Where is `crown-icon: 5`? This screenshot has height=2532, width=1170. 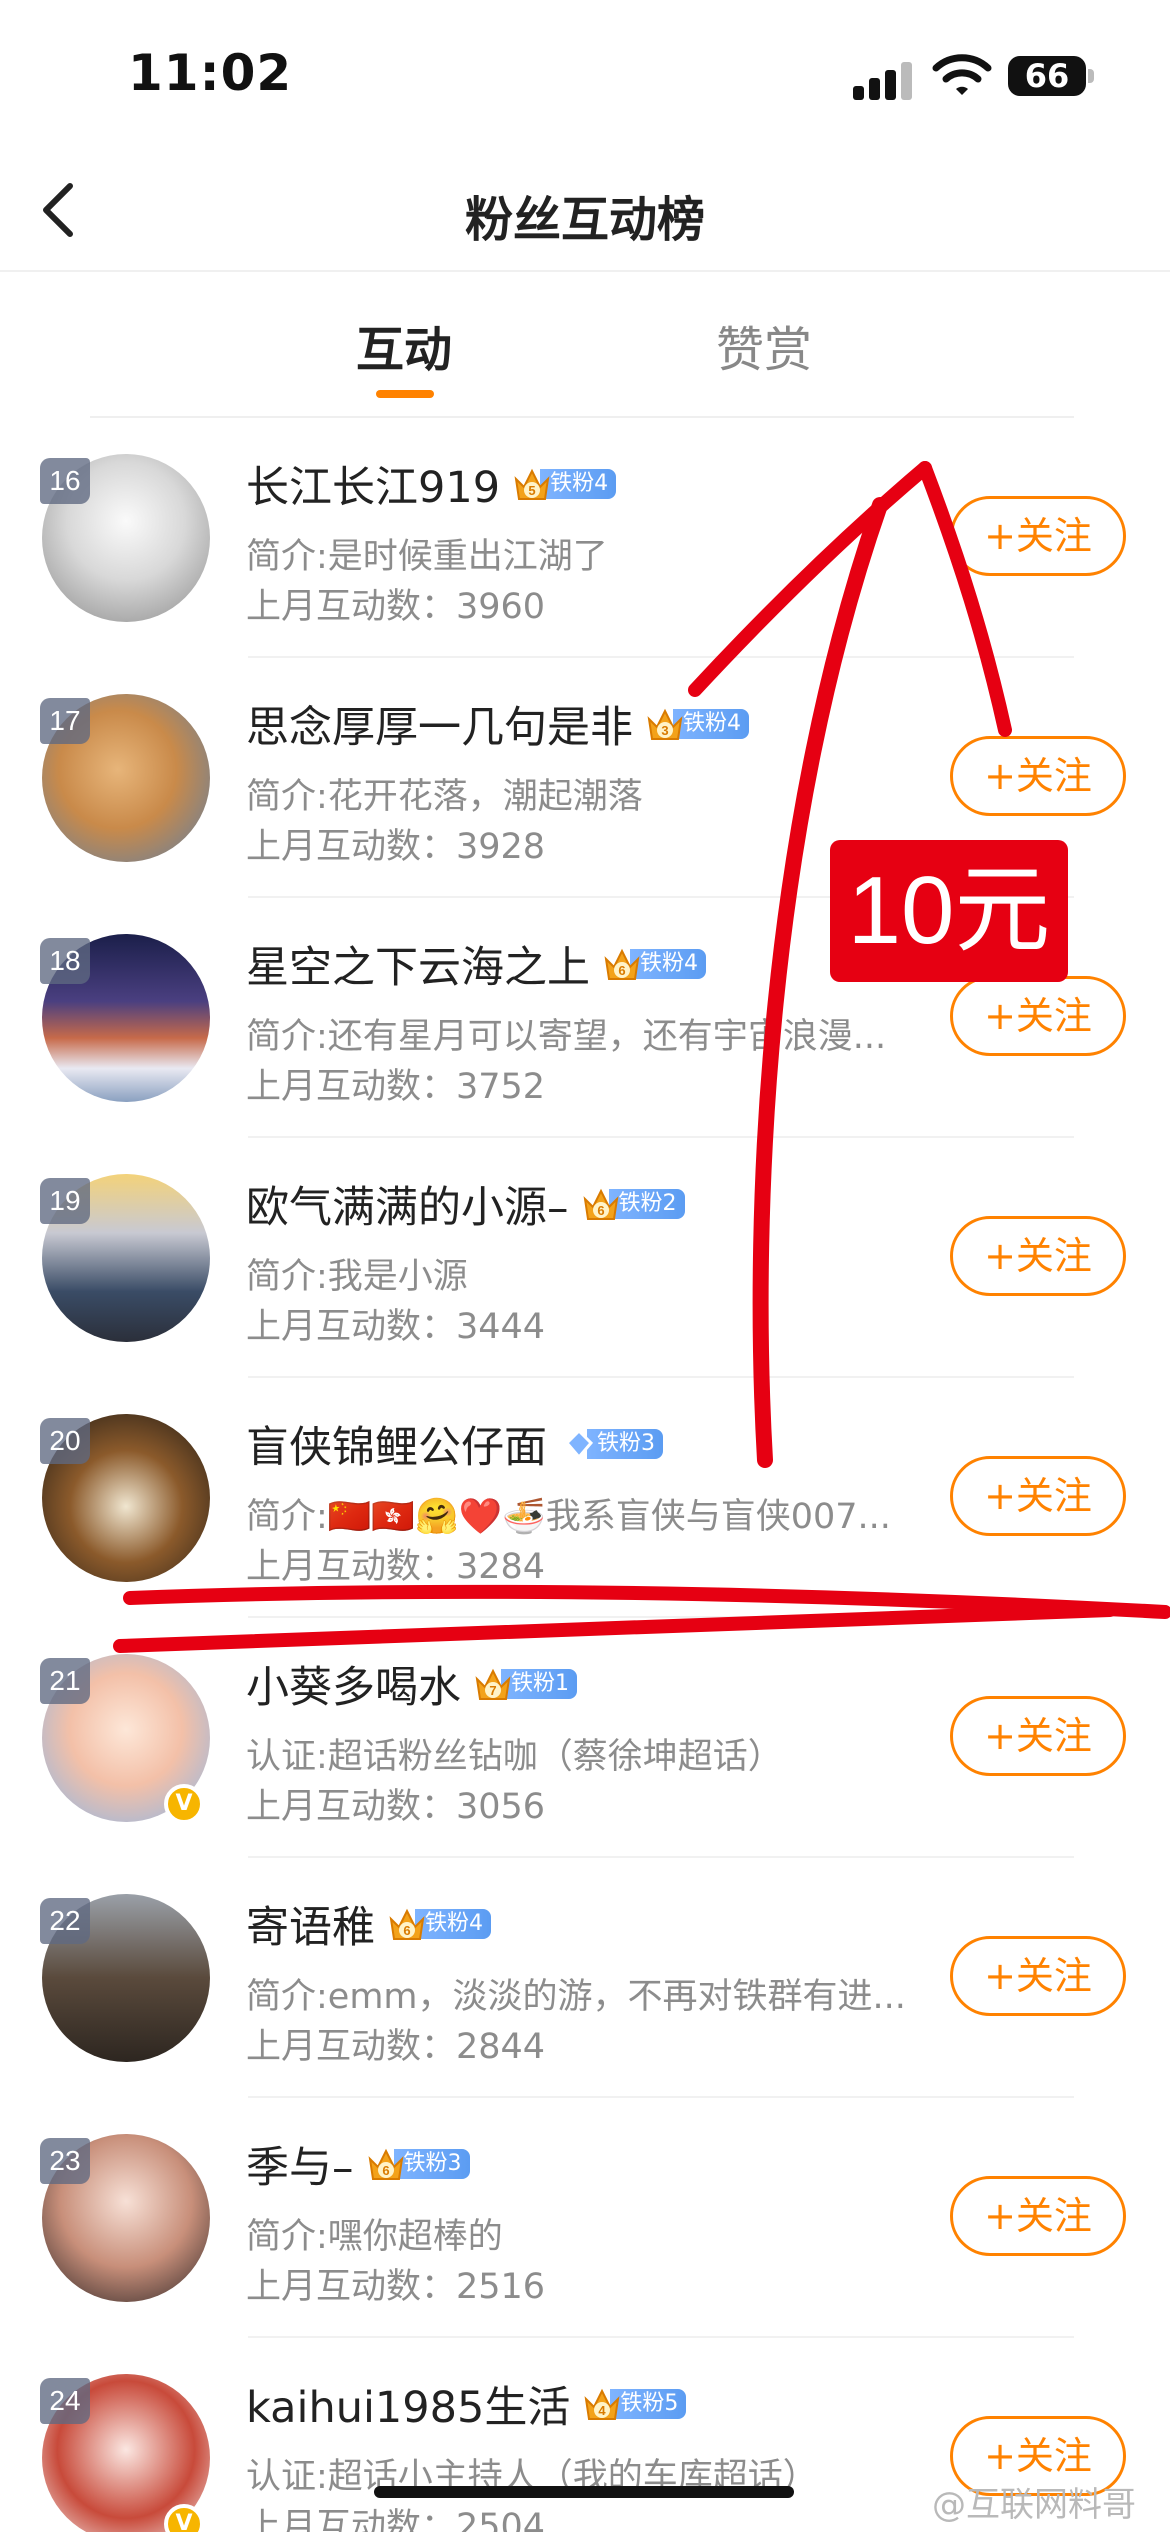
crown-icon: 5 is located at coordinates (532, 484).